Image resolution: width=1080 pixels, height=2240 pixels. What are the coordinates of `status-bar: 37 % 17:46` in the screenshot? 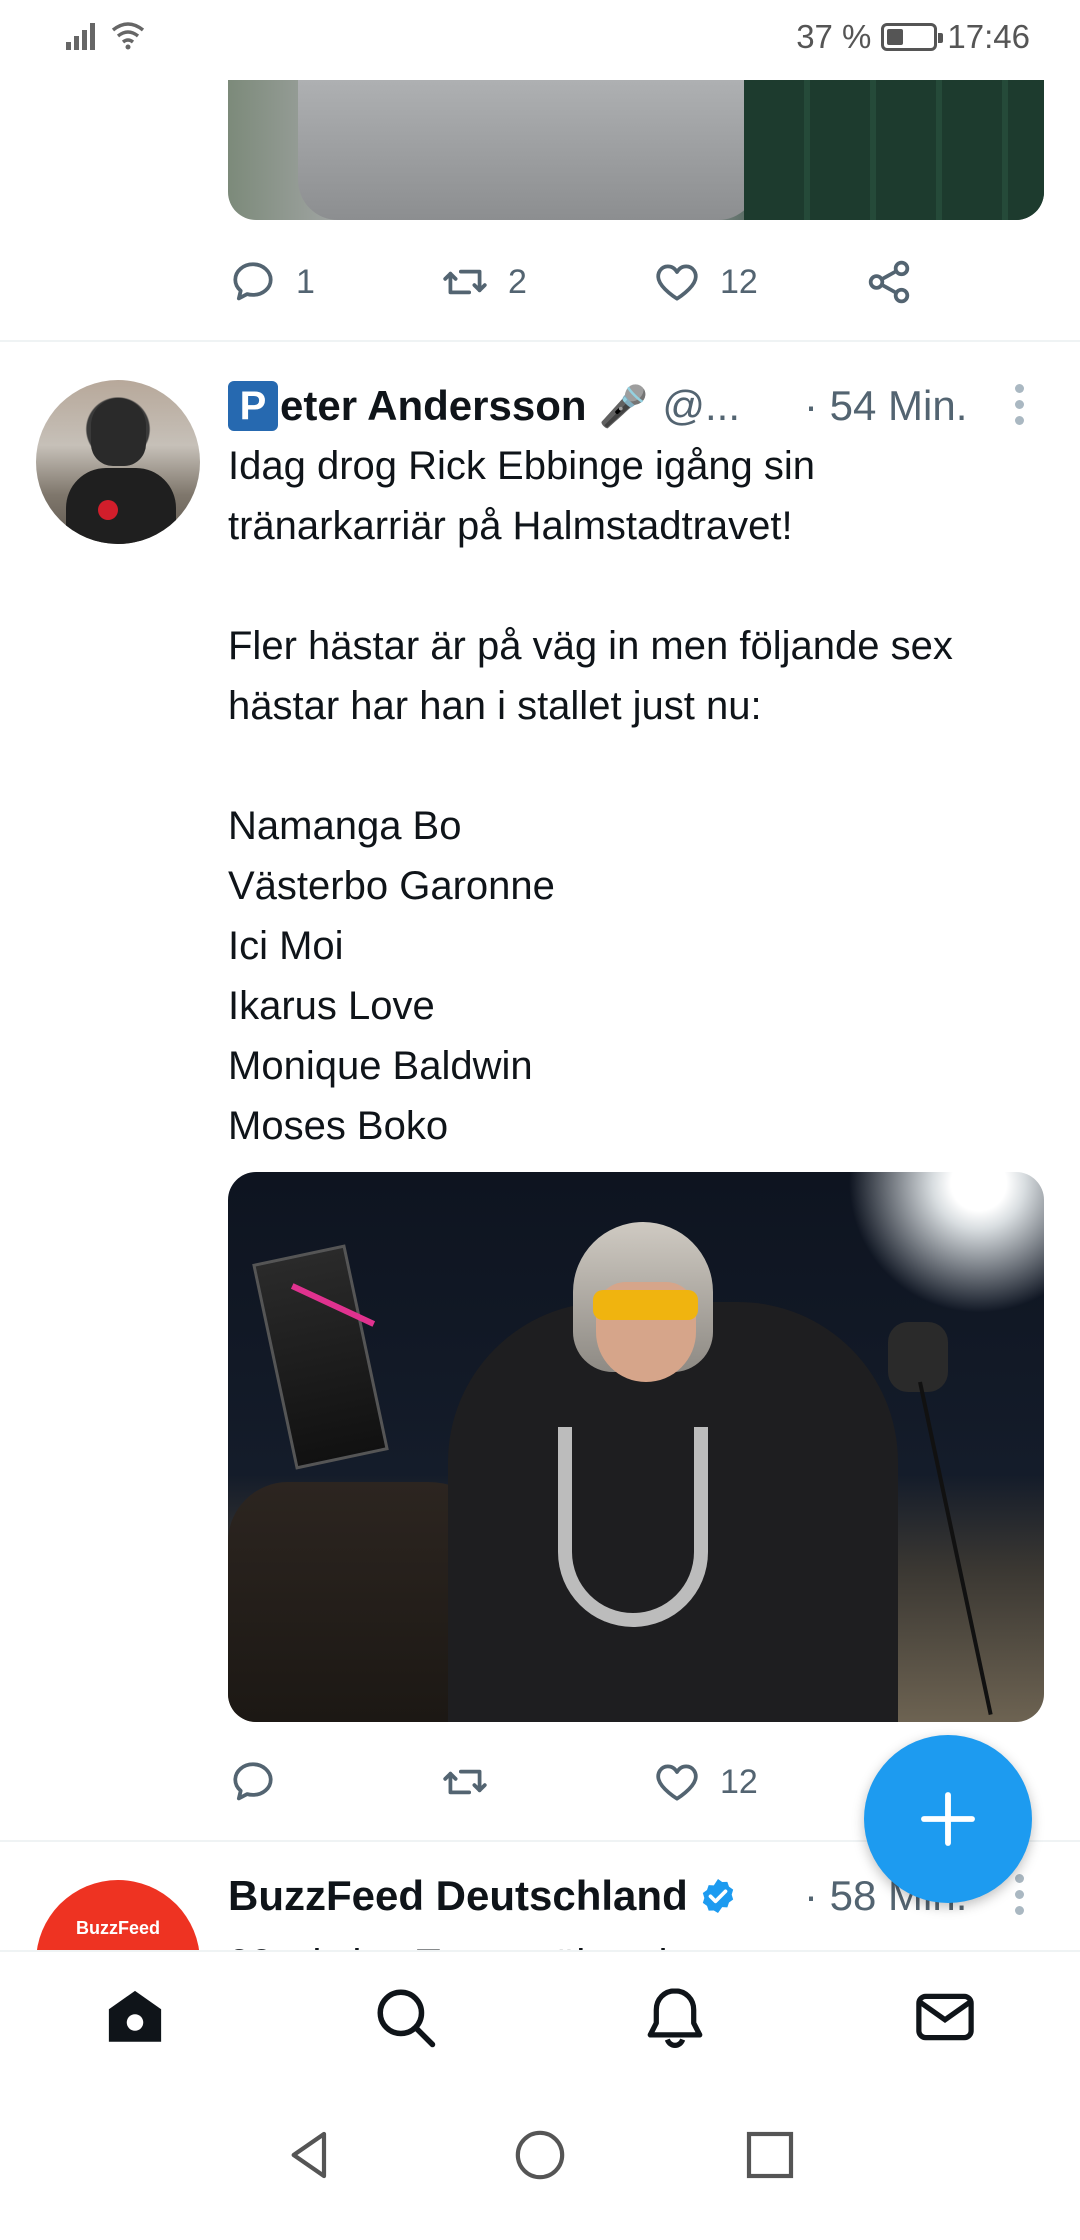 It's located at (540, 40).